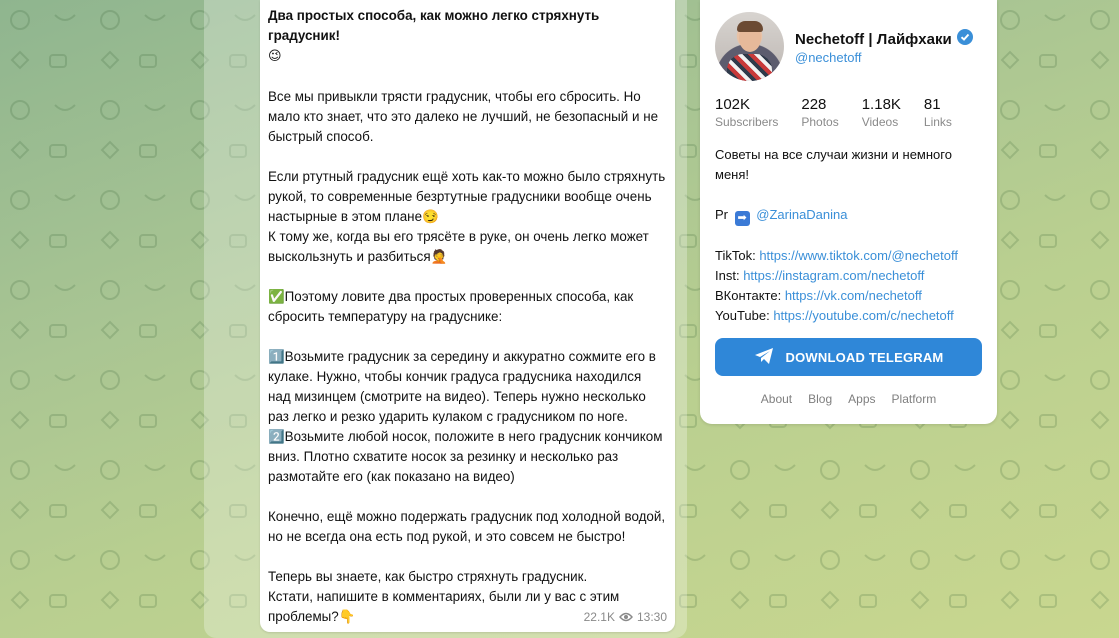 The width and height of the screenshot is (1119, 638). I want to click on stat-links: 81 Links, so click(938, 113).